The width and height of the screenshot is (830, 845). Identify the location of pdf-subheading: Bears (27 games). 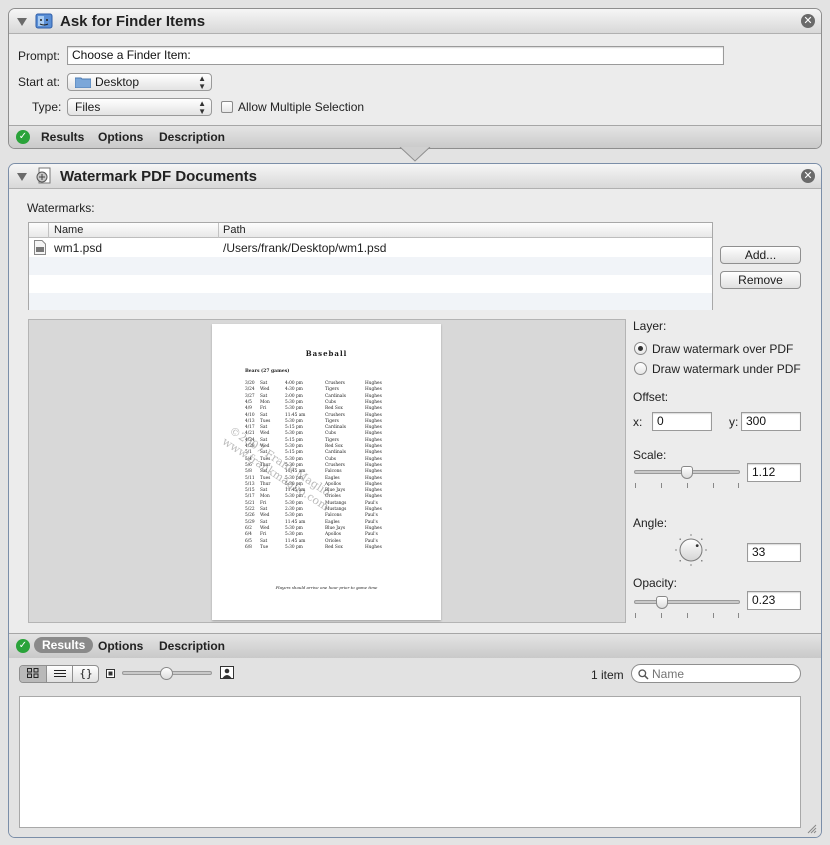
(267, 371).